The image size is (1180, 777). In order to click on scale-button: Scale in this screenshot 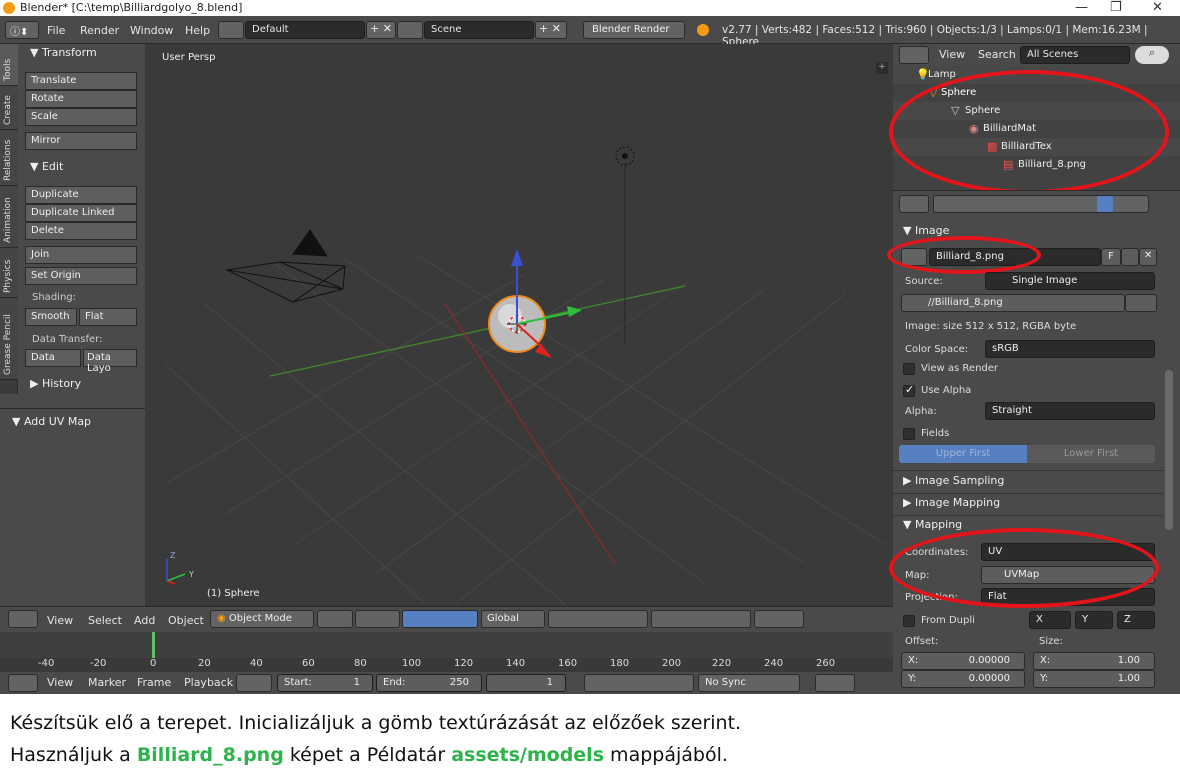, I will do `click(81, 117)`.